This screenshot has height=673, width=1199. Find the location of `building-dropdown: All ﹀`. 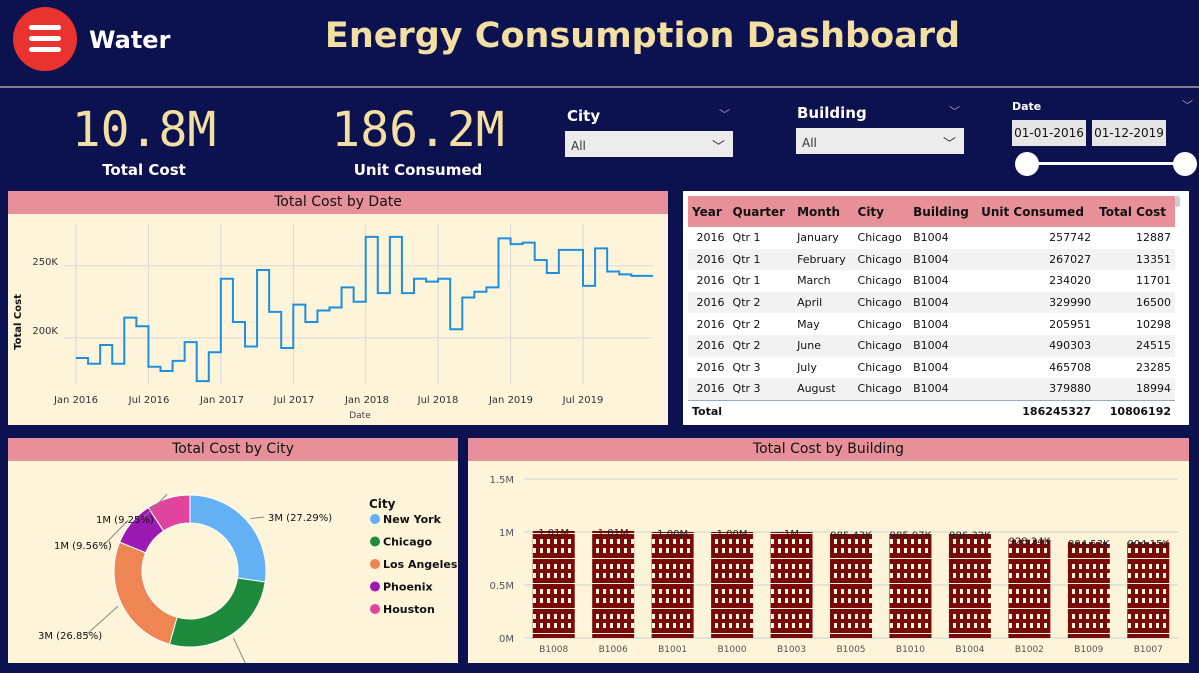

building-dropdown: All ﹀ is located at coordinates (880, 141).